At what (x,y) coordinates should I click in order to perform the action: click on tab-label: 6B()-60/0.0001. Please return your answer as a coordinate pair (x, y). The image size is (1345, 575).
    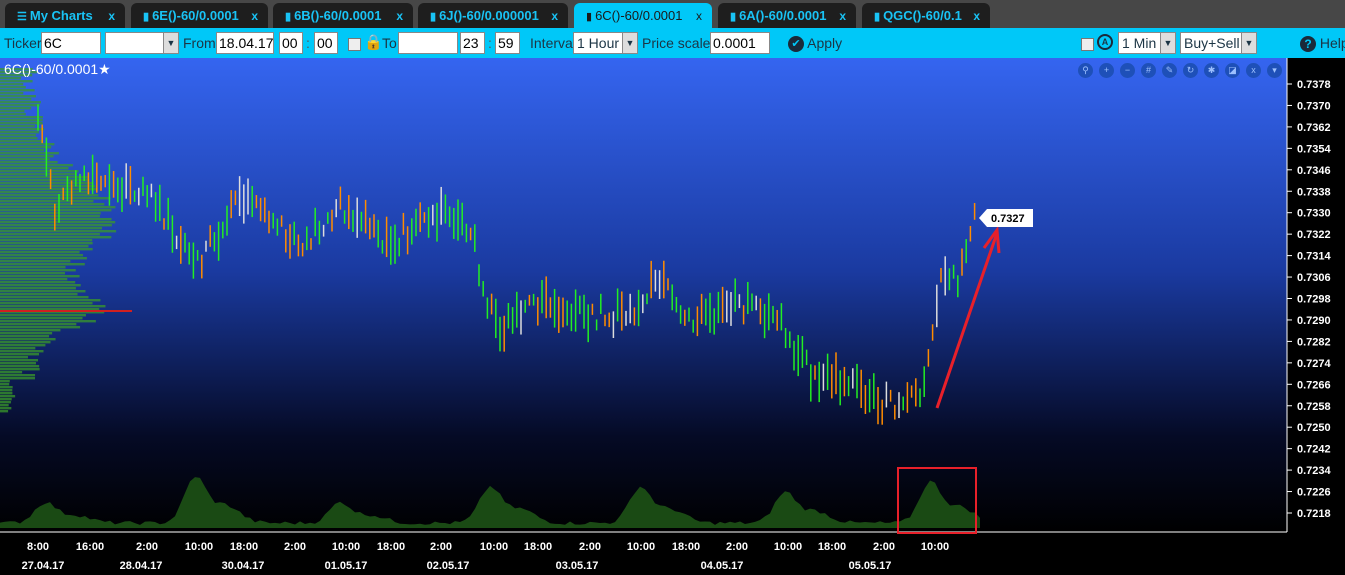
    Looking at the image, I should click on (338, 15).